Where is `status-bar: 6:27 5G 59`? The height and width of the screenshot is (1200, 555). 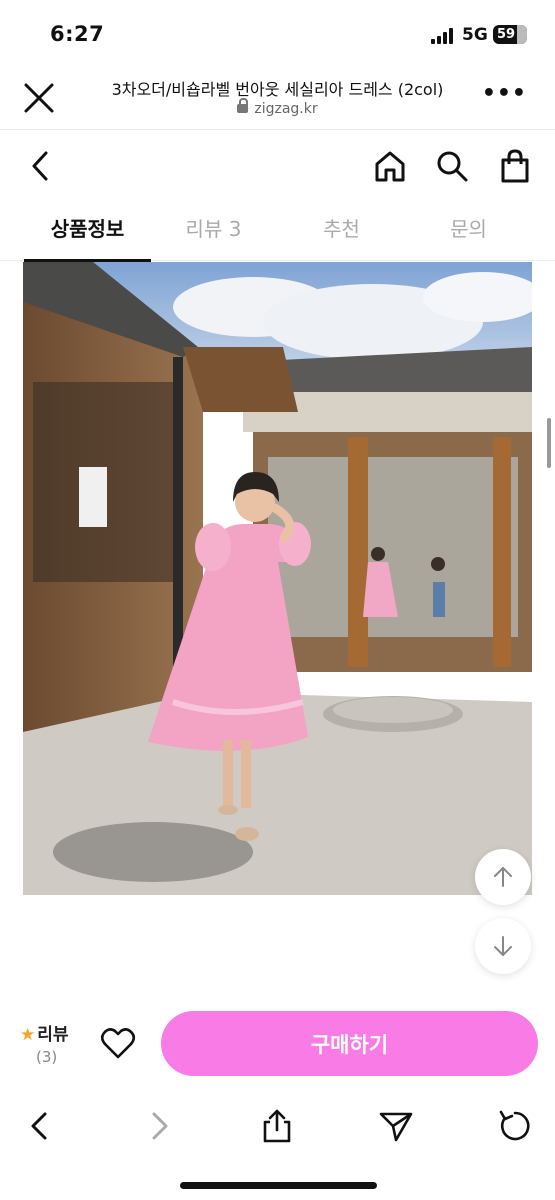
status-bar: 6:27 5G 59 is located at coordinates (277, 32).